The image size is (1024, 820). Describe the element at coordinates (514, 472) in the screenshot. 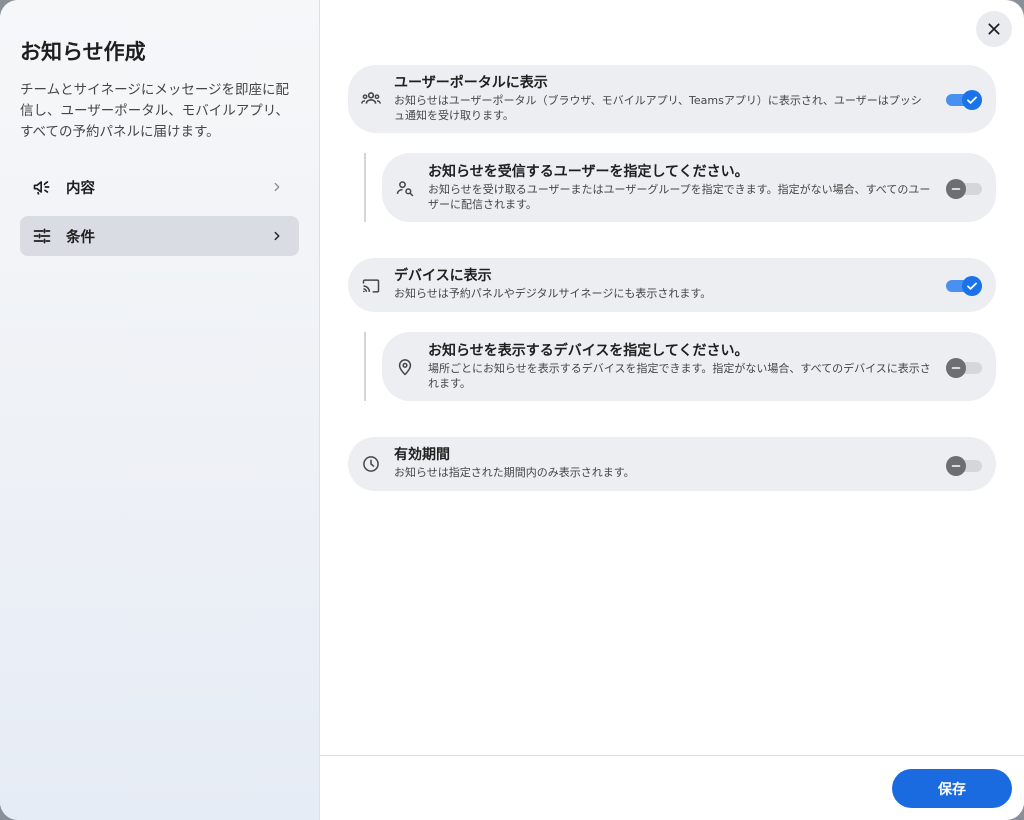

I see `card-description: お知らせは指定された期間内のみ表示されます。` at that location.